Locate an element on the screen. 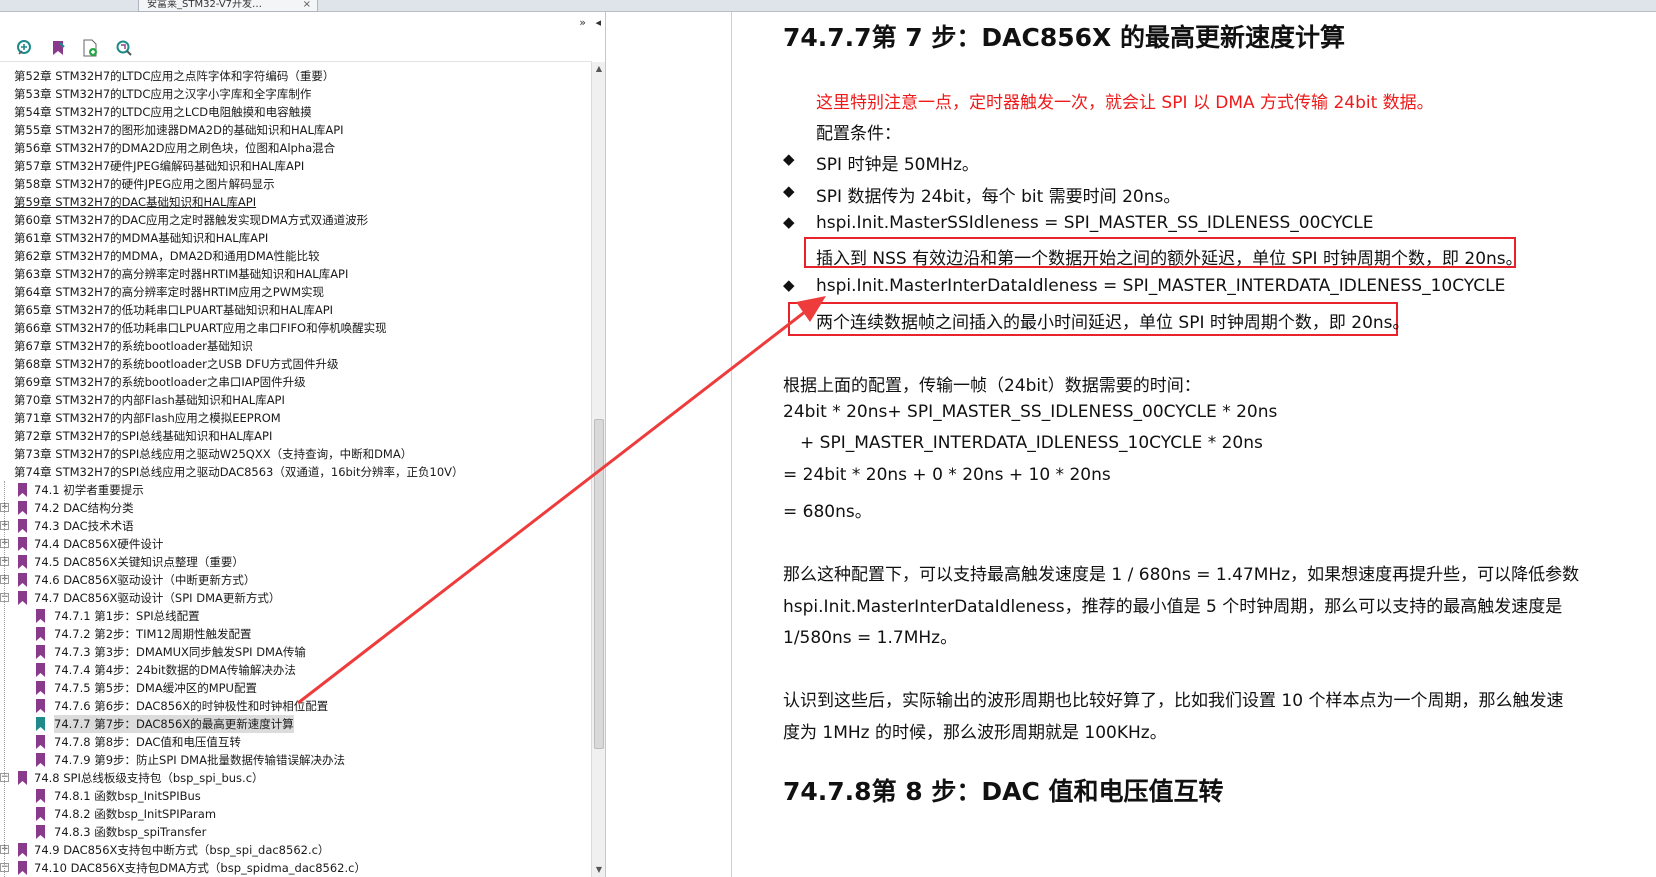 The height and width of the screenshot is (877, 1656). bookmark-chapter: 第58章 STM32H7的硬件JPEG应用之图片解码显示 is located at coordinates (296, 184).